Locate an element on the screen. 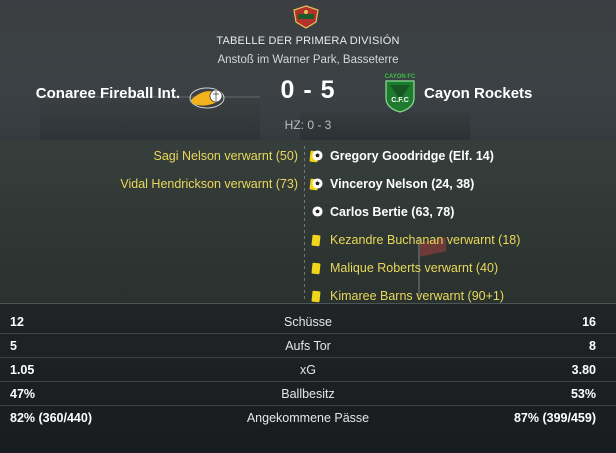 The width and height of the screenshot is (616, 453). event-text: Malique Roberts verwarnt (40) is located at coordinates (414, 268).